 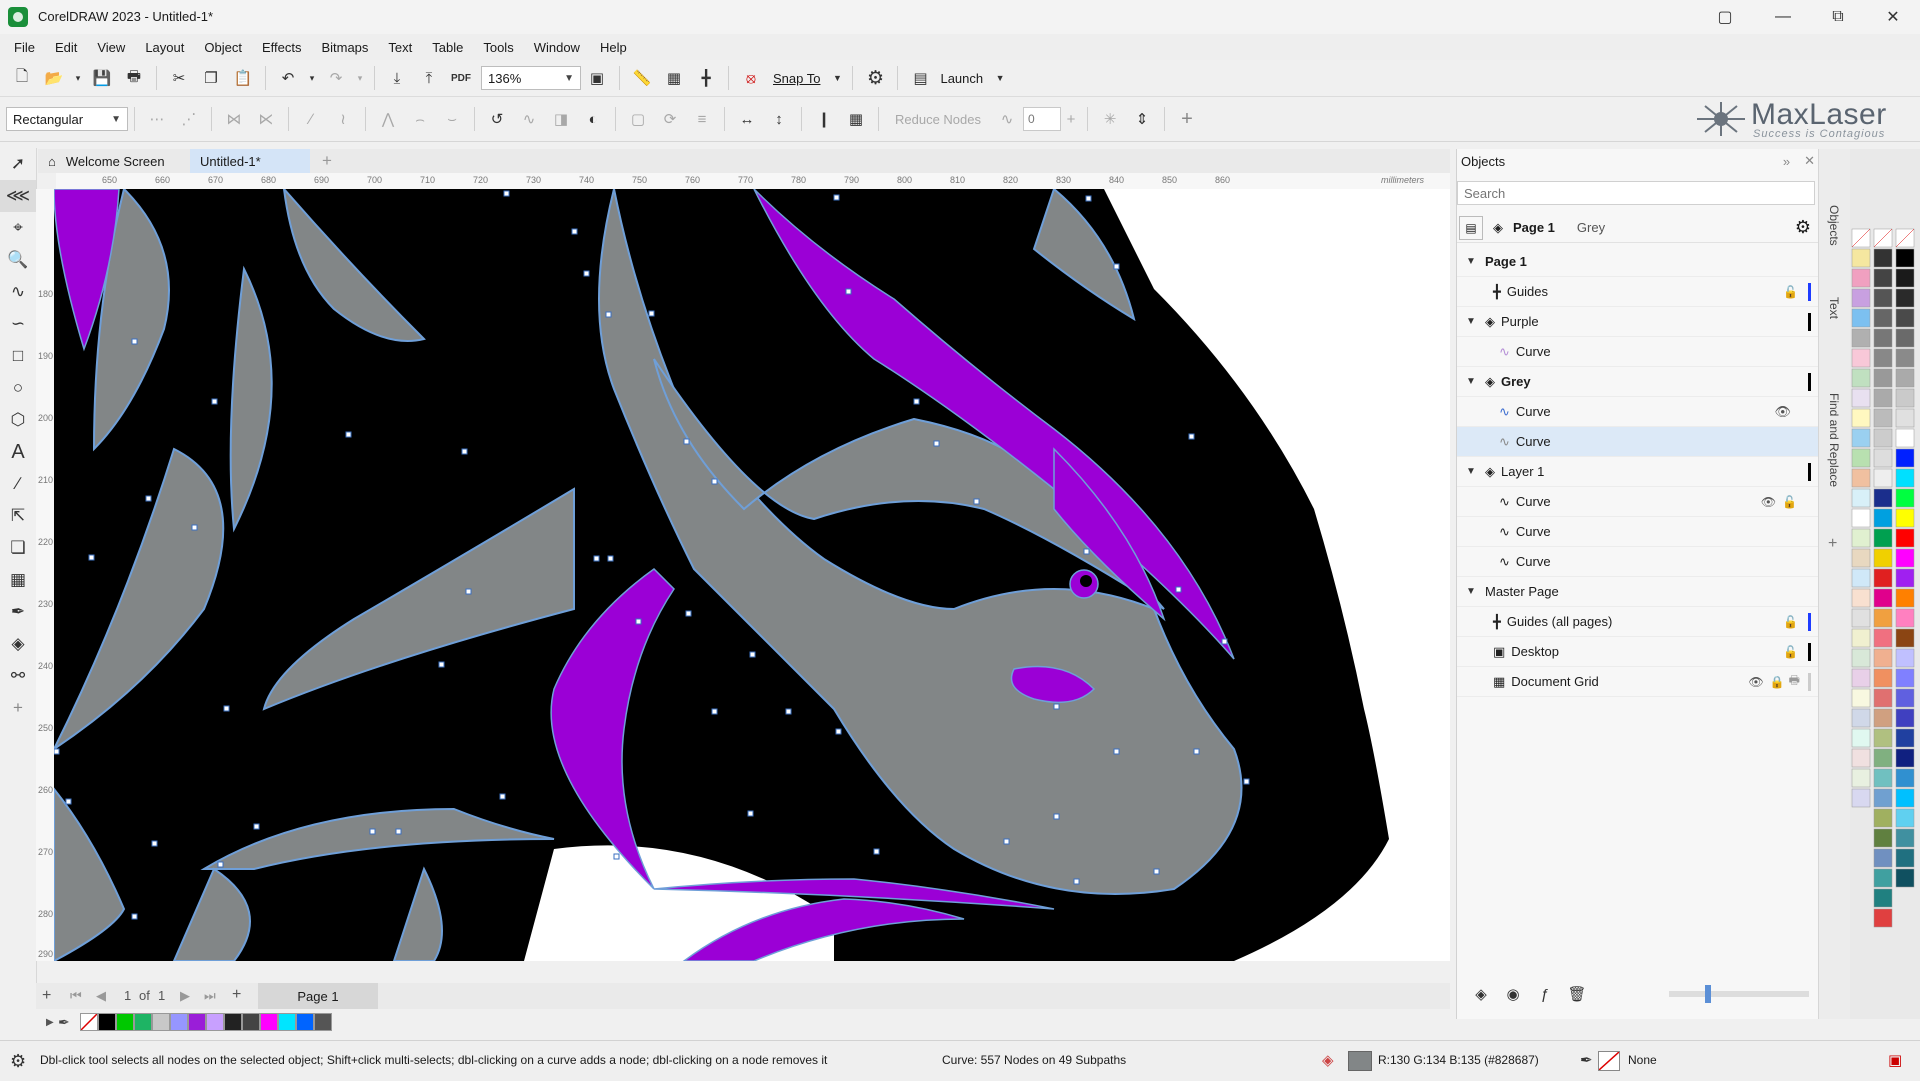 I want to click on snap-off-icon: ⦻, so click(x=751, y=78).